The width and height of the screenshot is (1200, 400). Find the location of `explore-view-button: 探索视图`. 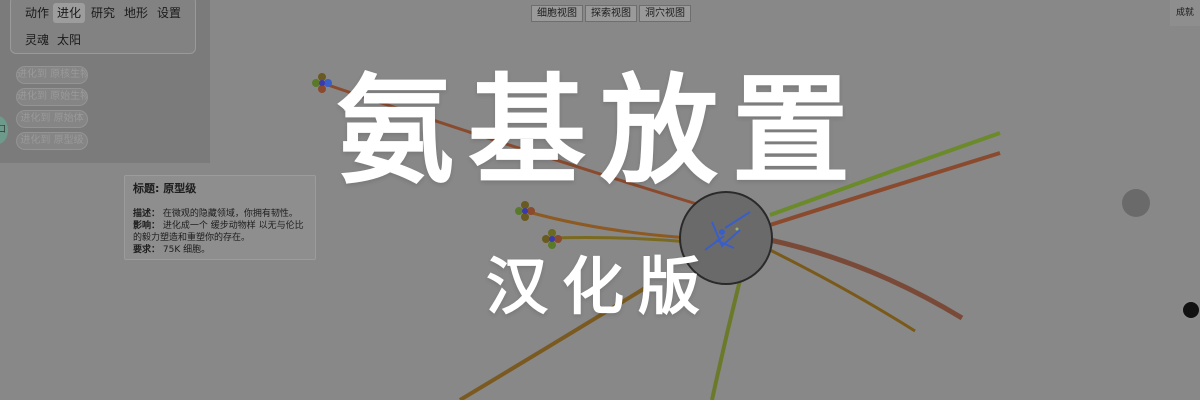

explore-view-button: 探索视图 is located at coordinates (611, 13).